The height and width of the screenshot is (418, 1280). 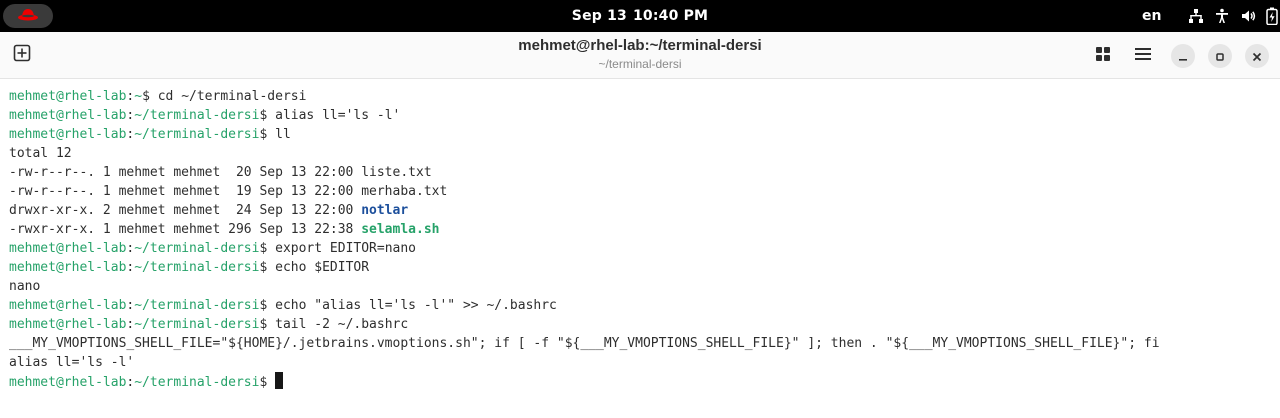 I want to click on network-icon, so click(x=1196, y=16).